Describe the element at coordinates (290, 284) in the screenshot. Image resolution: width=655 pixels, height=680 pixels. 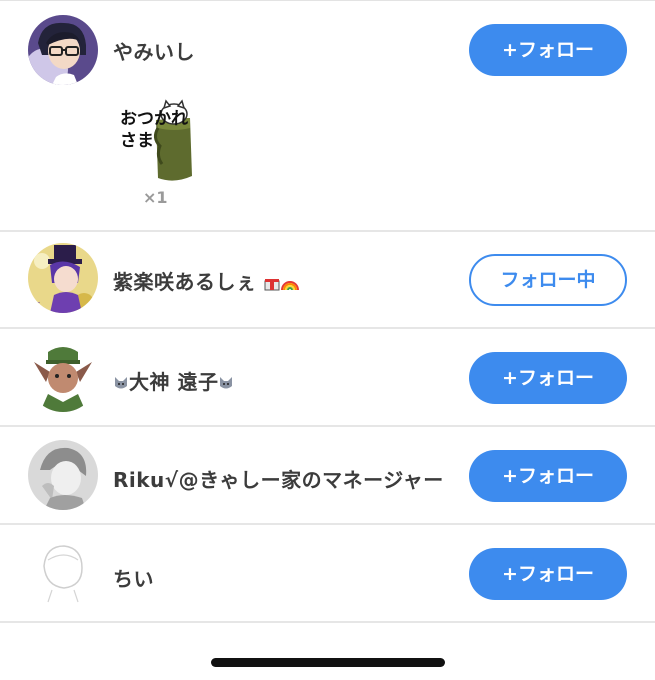
I see `rainbow-emoji-icon` at that location.